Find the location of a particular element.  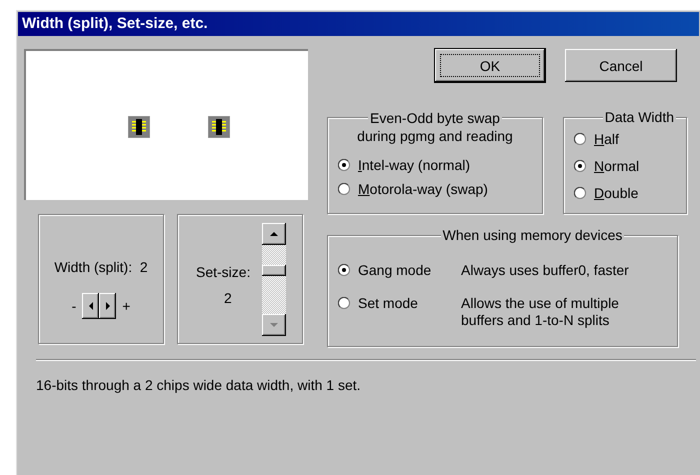

group-title: When using memory devices is located at coordinates (532, 235).